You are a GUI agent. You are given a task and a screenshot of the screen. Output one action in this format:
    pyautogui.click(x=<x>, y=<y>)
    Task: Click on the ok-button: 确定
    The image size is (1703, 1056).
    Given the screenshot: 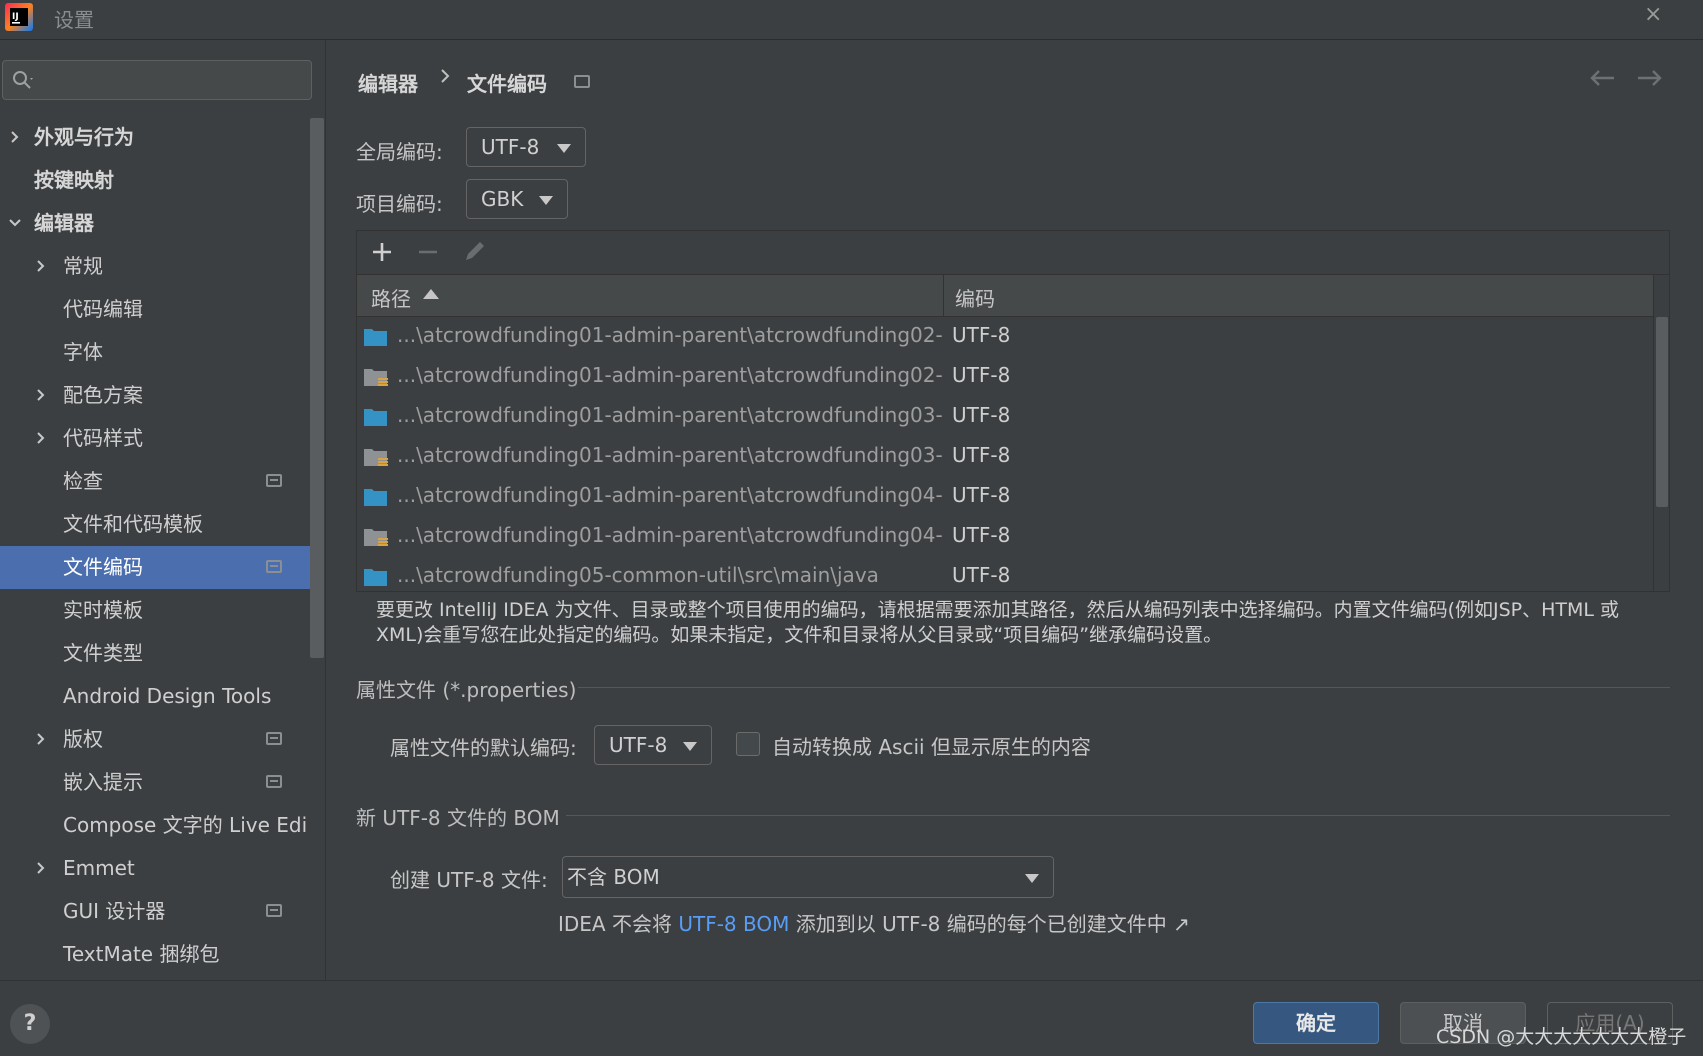 What is the action you would take?
    pyautogui.click(x=1316, y=1023)
    